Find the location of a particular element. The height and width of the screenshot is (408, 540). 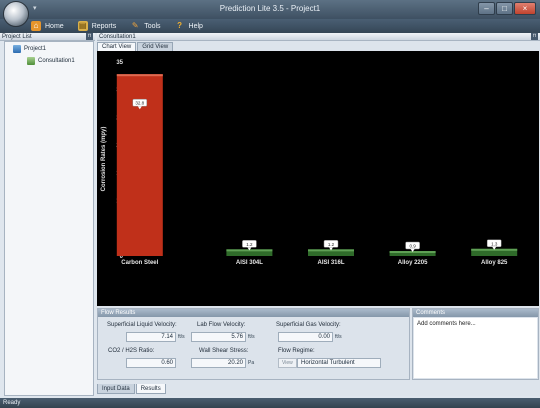

project-icon is located at coordinates (17, 49).